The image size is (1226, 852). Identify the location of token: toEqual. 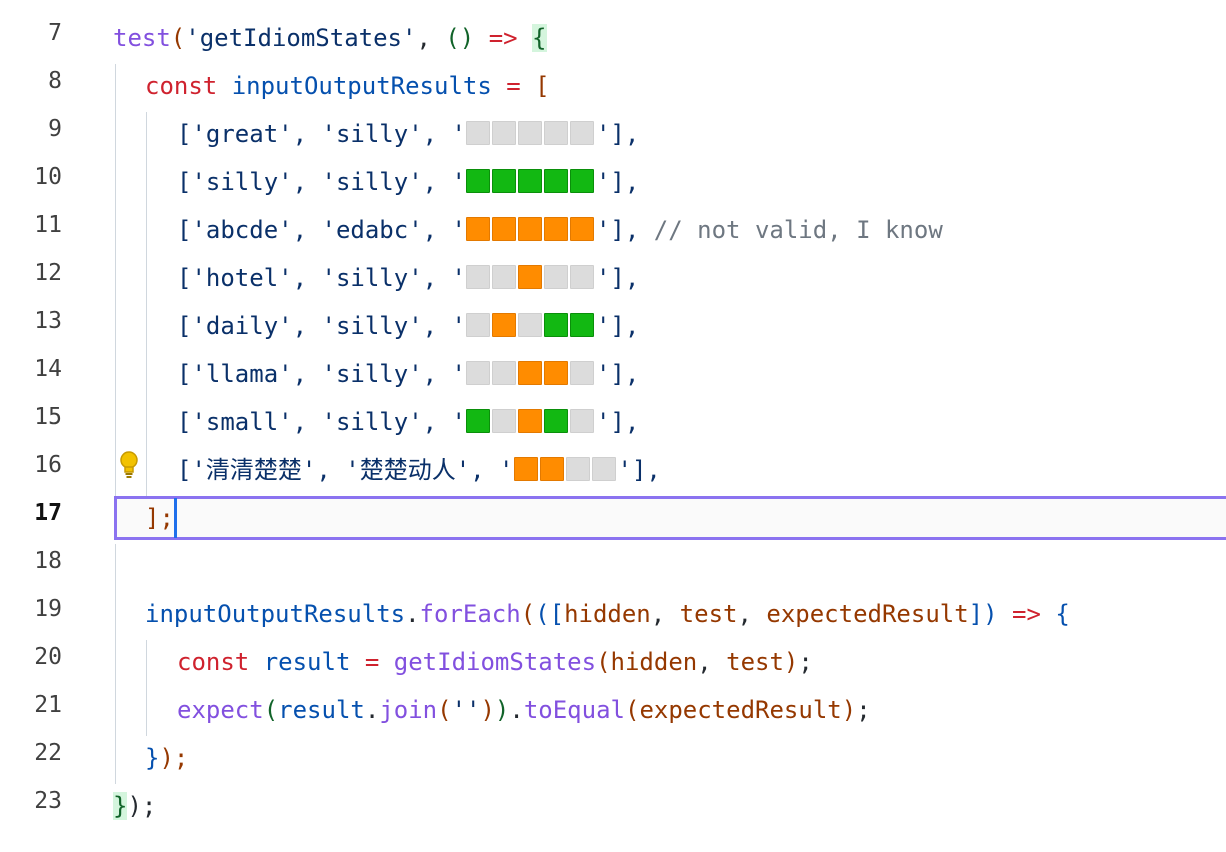
(574, 710).